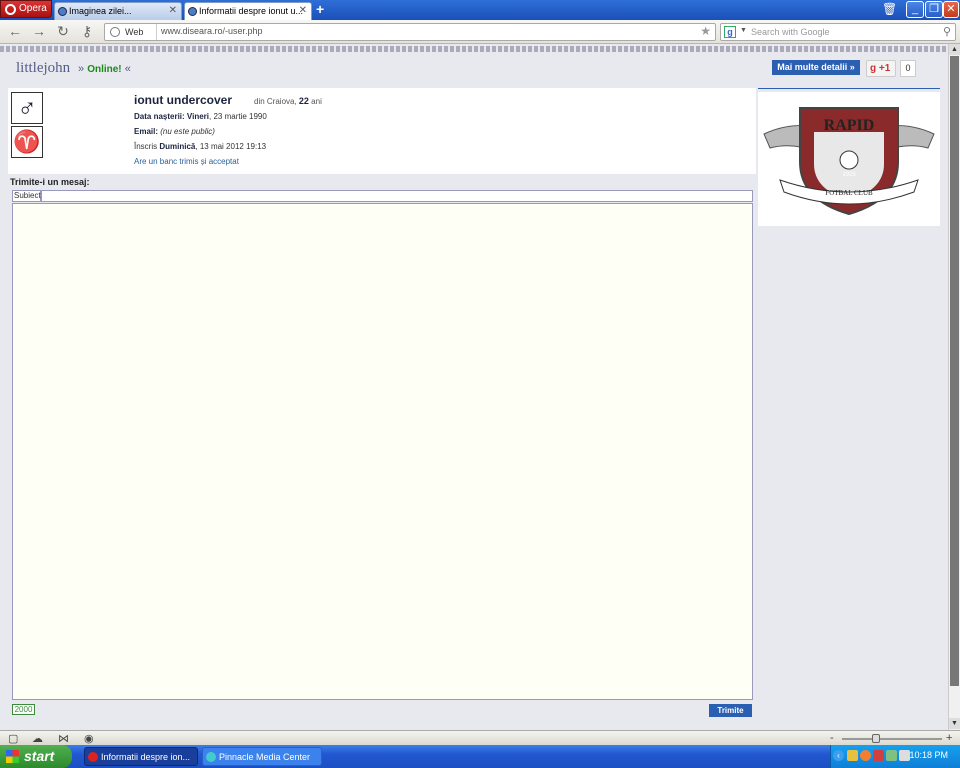  I want to click on suffix-arrows: «, so click(127, 69).